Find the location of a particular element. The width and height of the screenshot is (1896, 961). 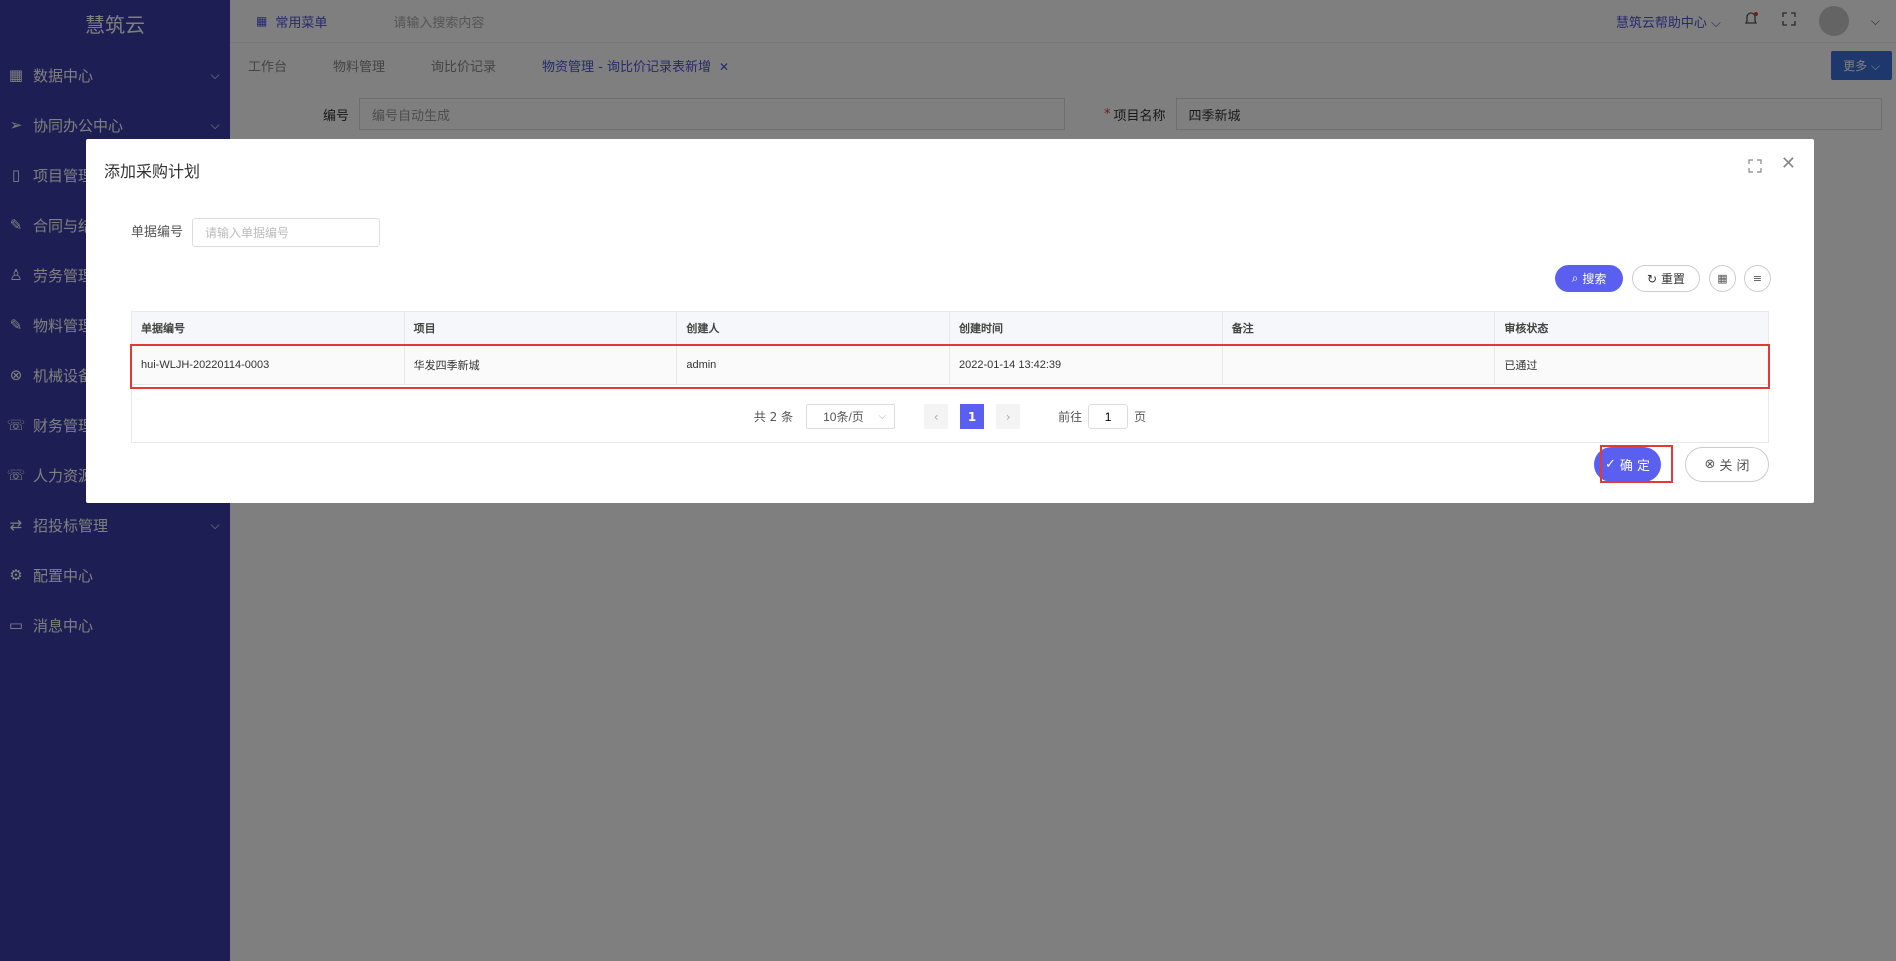

reset-button: ↻ 重置 is located at coordinates (1666, 278).